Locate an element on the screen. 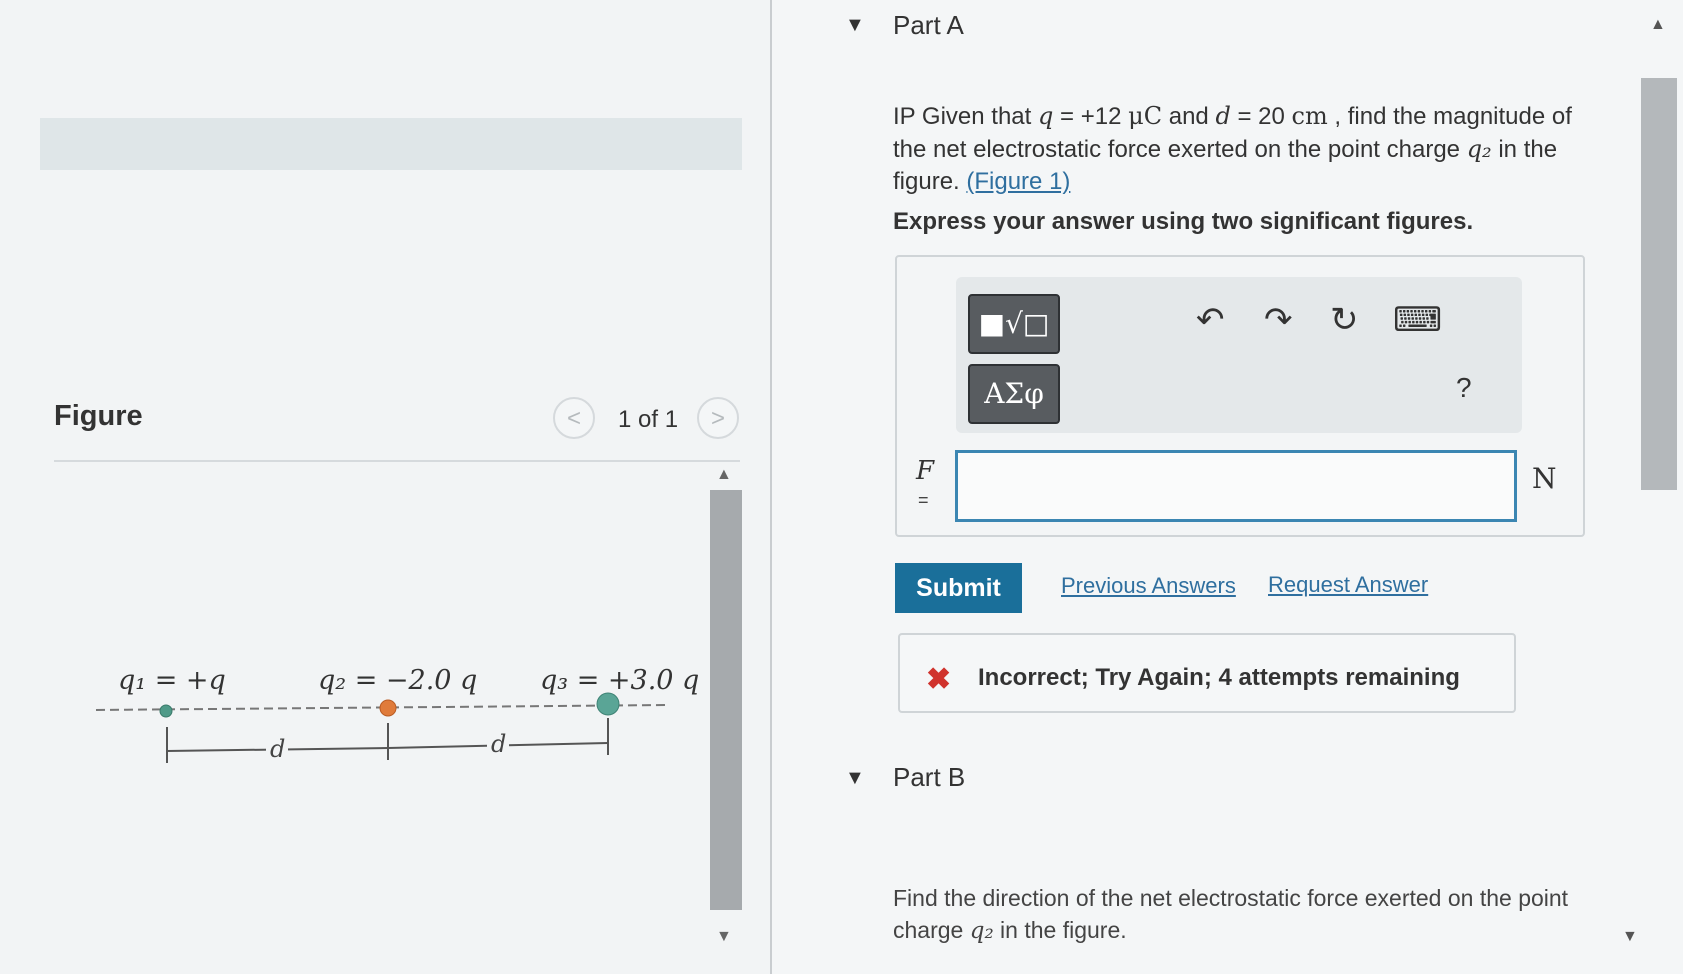  answer-equals: = is located at coordinates (923, 500).